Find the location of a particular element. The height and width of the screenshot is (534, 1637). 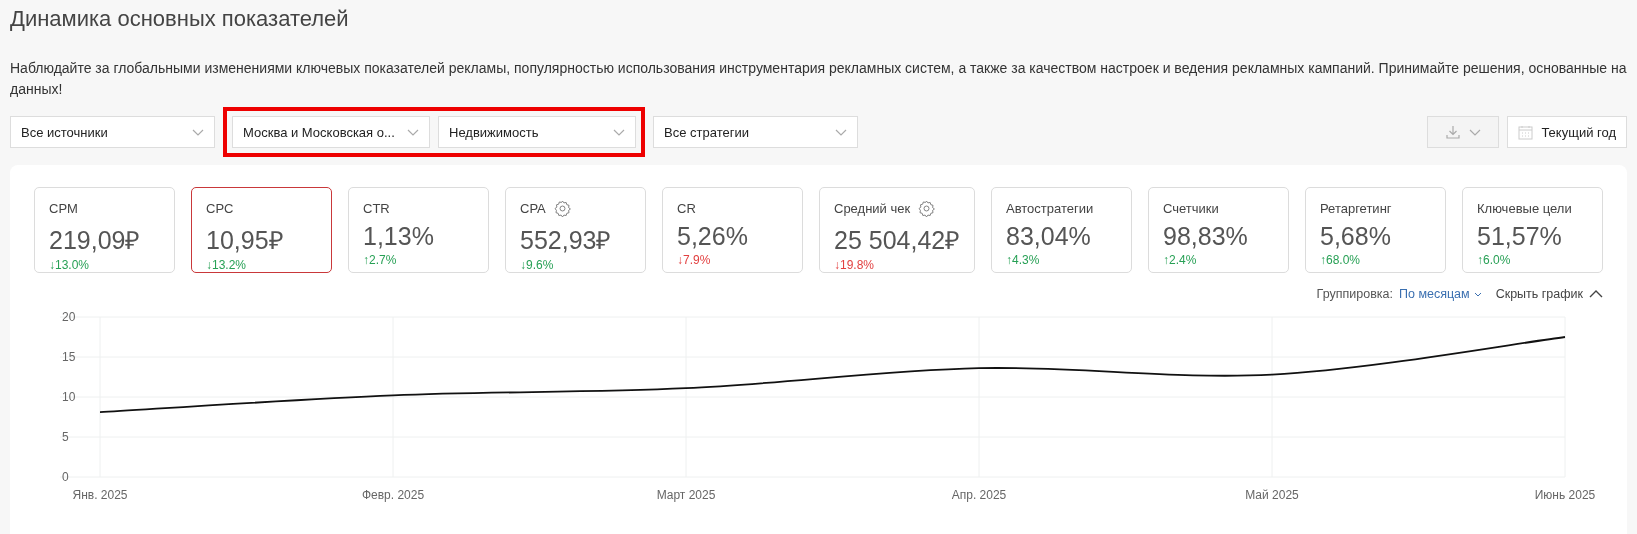

metric-card: CPA 552,93₽ ↓9.6% is located at coordinates (575, 230).